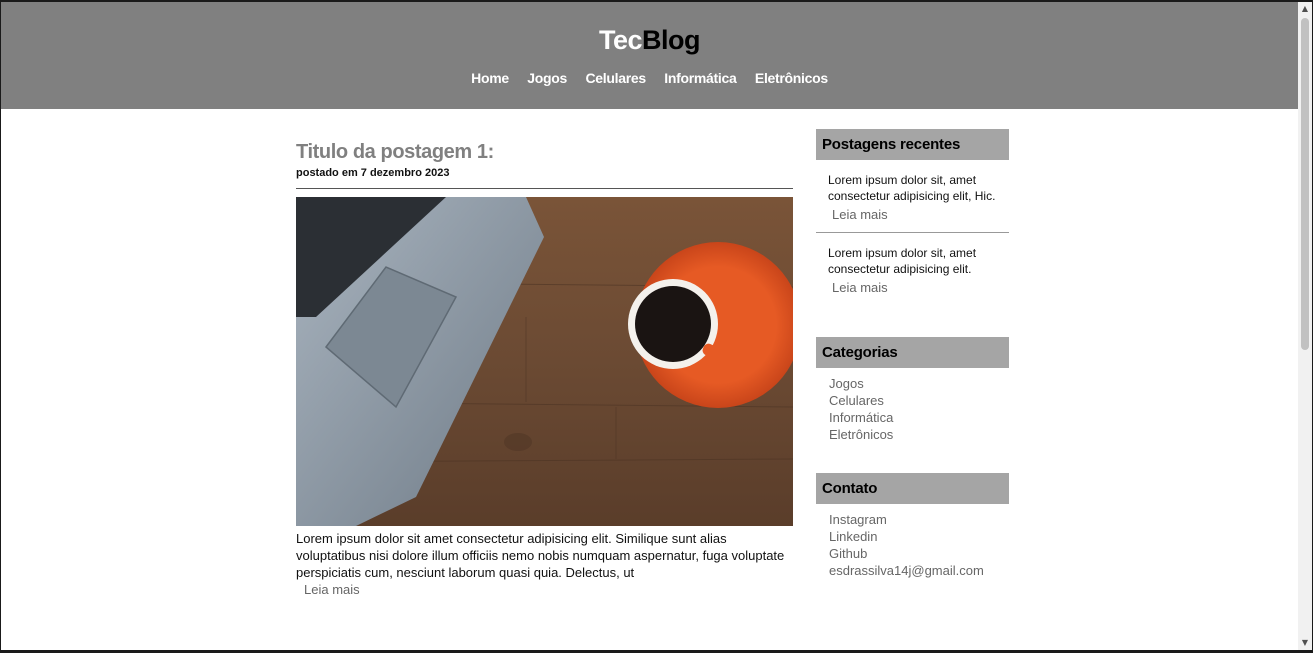 This screenshot has width=1313, height=653. What do you see at coordinates (332, 589) in the screenshot?
I see `post-read-more-link: Leia mais` at bounding box center [332, 589].